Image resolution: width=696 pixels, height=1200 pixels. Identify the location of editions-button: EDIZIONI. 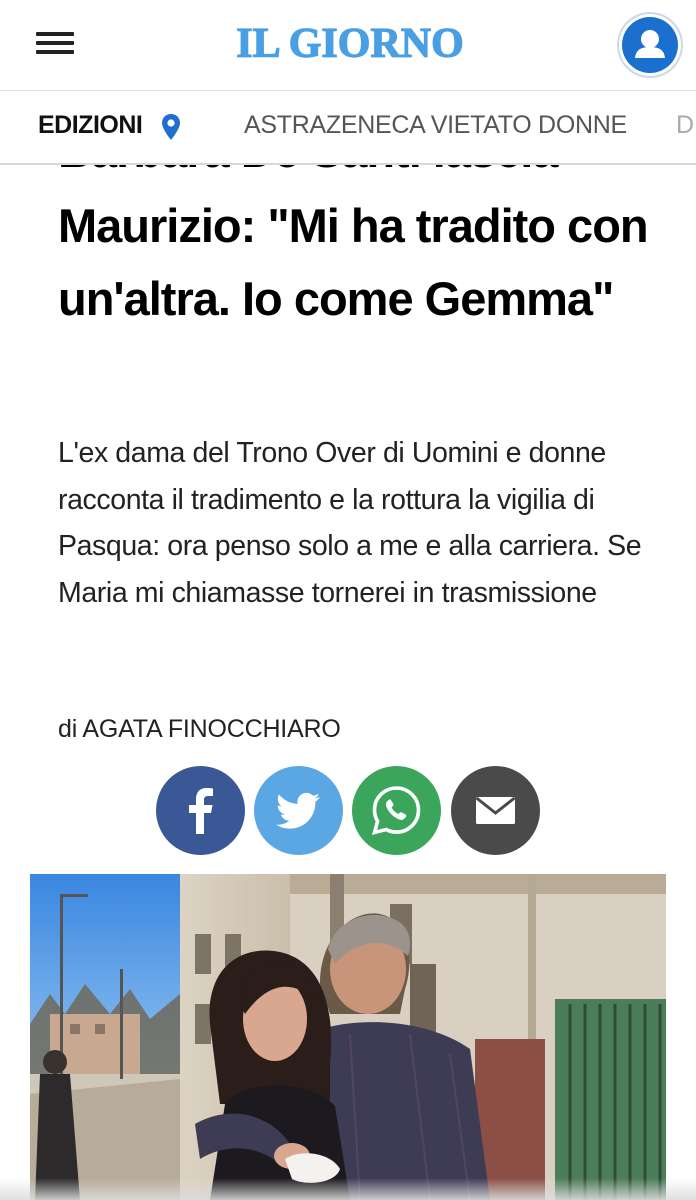
(90, 125).